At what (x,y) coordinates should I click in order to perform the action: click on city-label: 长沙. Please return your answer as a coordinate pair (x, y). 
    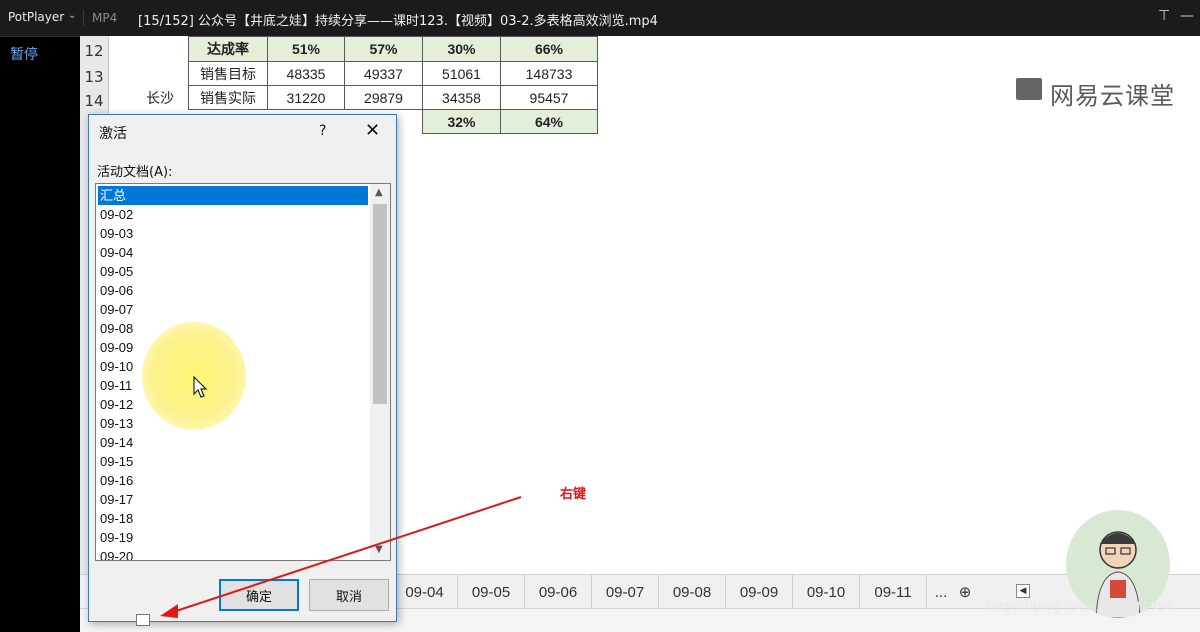
    Looking at the image, I should click on (160, 98).